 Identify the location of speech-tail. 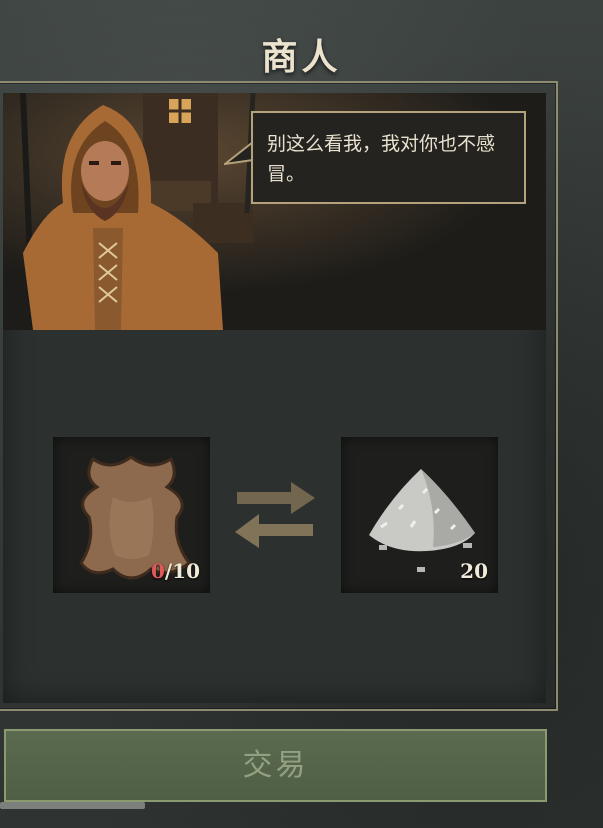
(239, 153).